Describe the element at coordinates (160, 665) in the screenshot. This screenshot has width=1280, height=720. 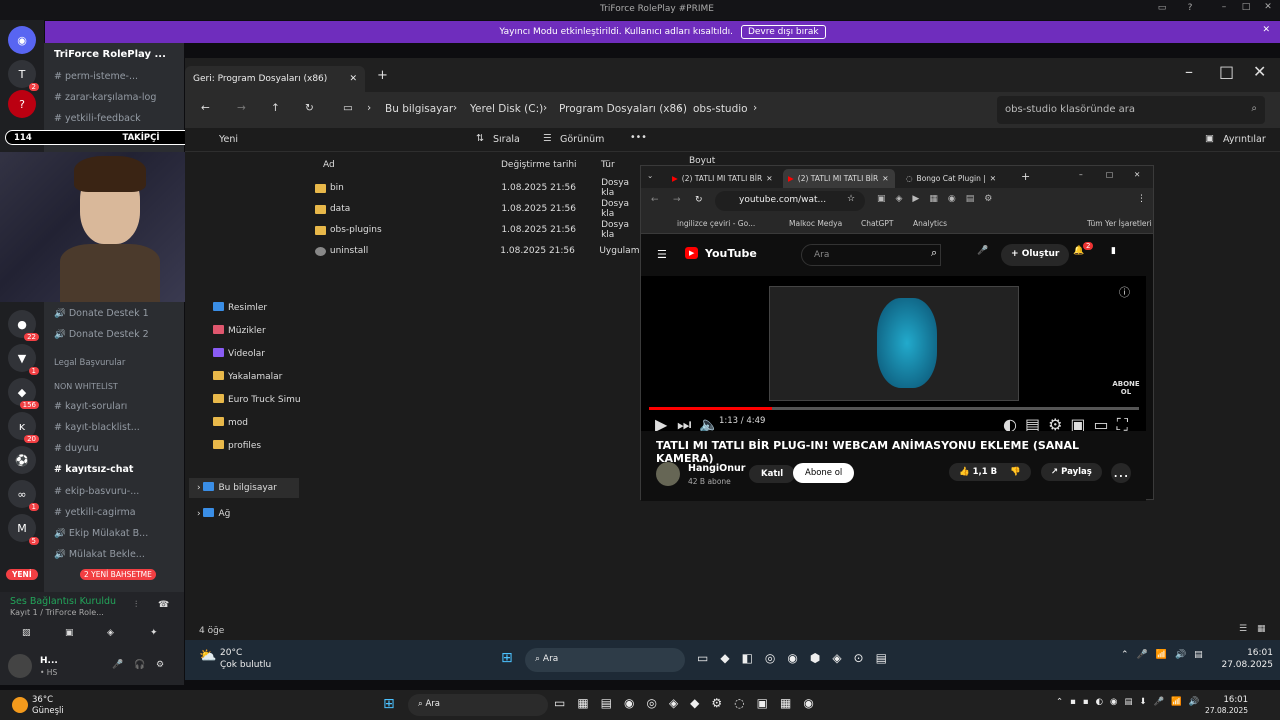
I see `settings-gear-icon: ⚙` at that location.